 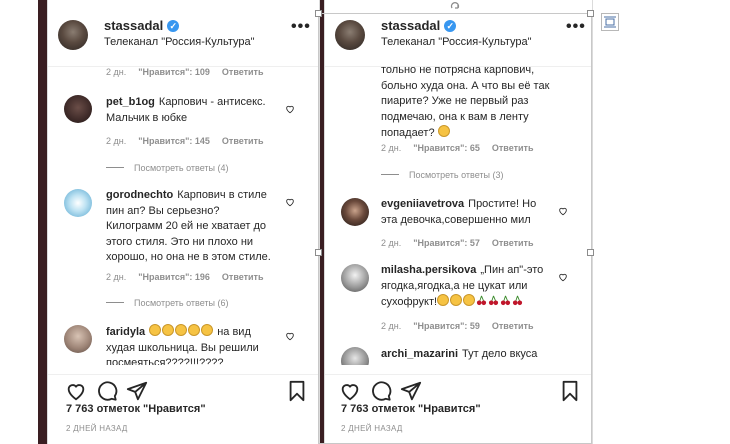 I want to click on comment-username: pet_b1og, so click(x=130, y=102).